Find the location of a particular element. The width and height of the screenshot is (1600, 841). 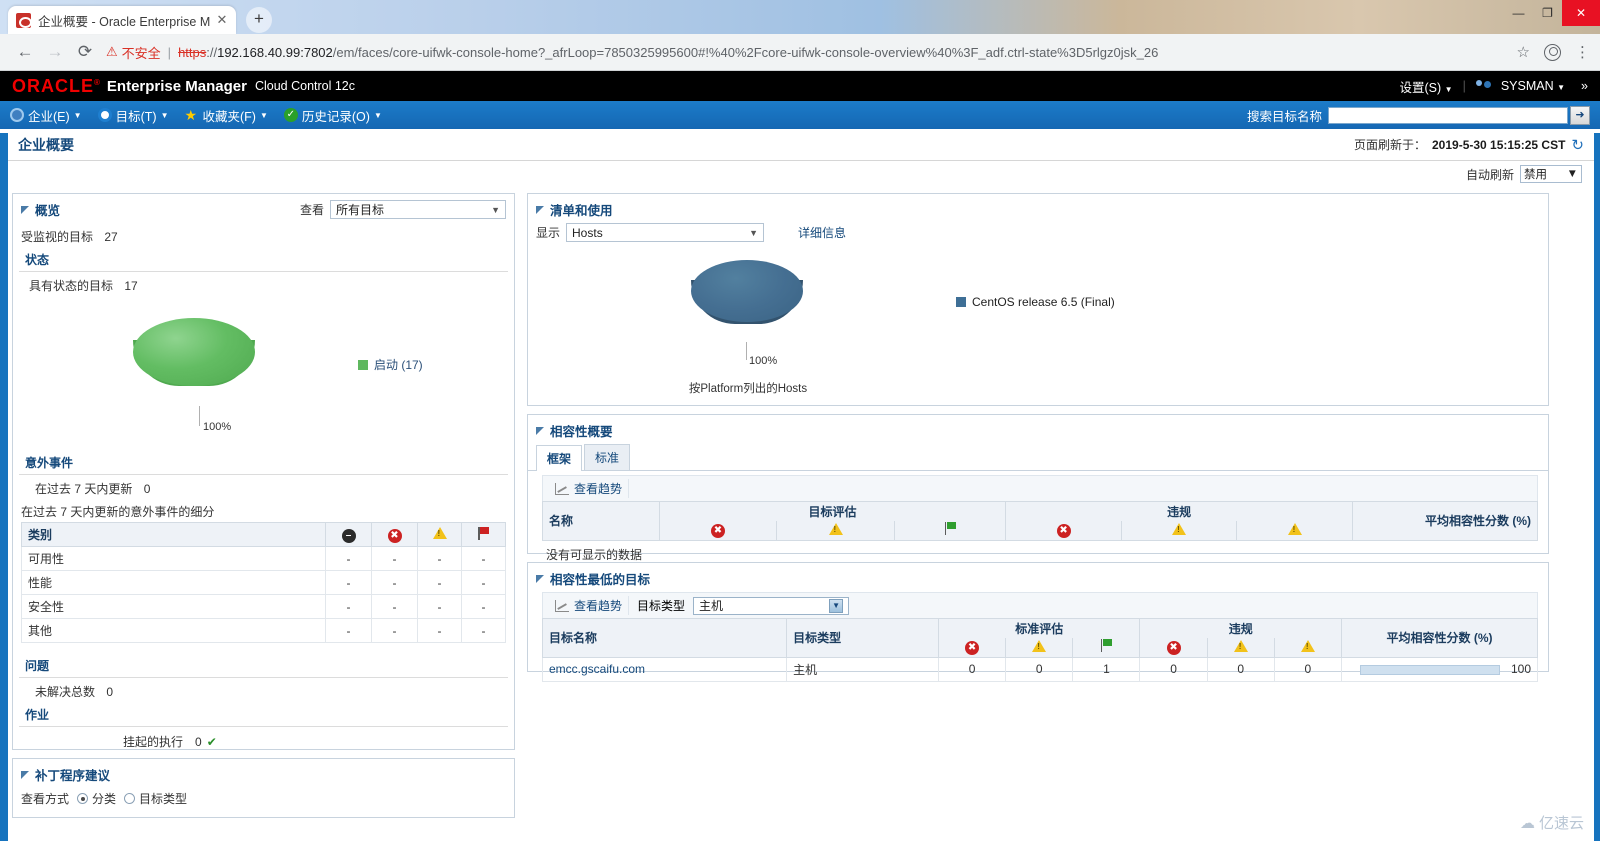

eval-warning-icon-cell is located at coordinates (835, 531).